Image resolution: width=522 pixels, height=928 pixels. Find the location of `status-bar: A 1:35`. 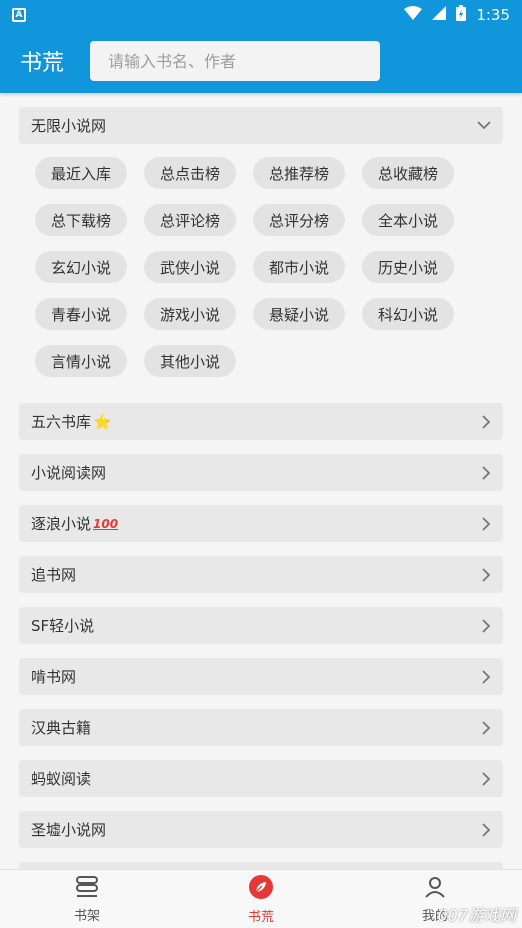

status-bar: A 1:35 is located at coordinates (261, 14).